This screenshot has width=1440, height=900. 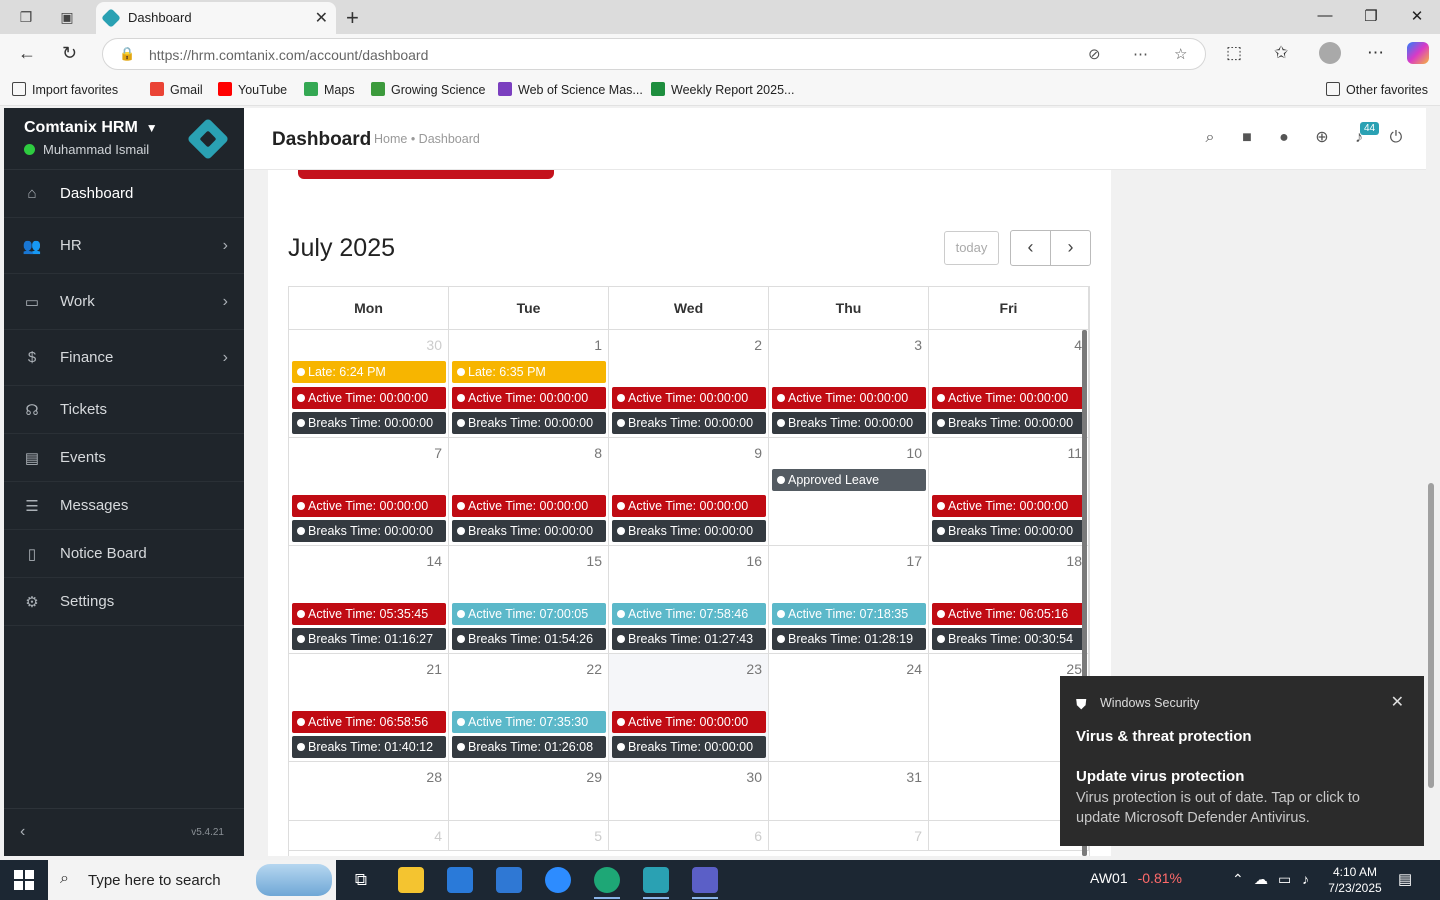 I want to click on collapse-sidebar-icon: ‹, so click(x=22, y=832).